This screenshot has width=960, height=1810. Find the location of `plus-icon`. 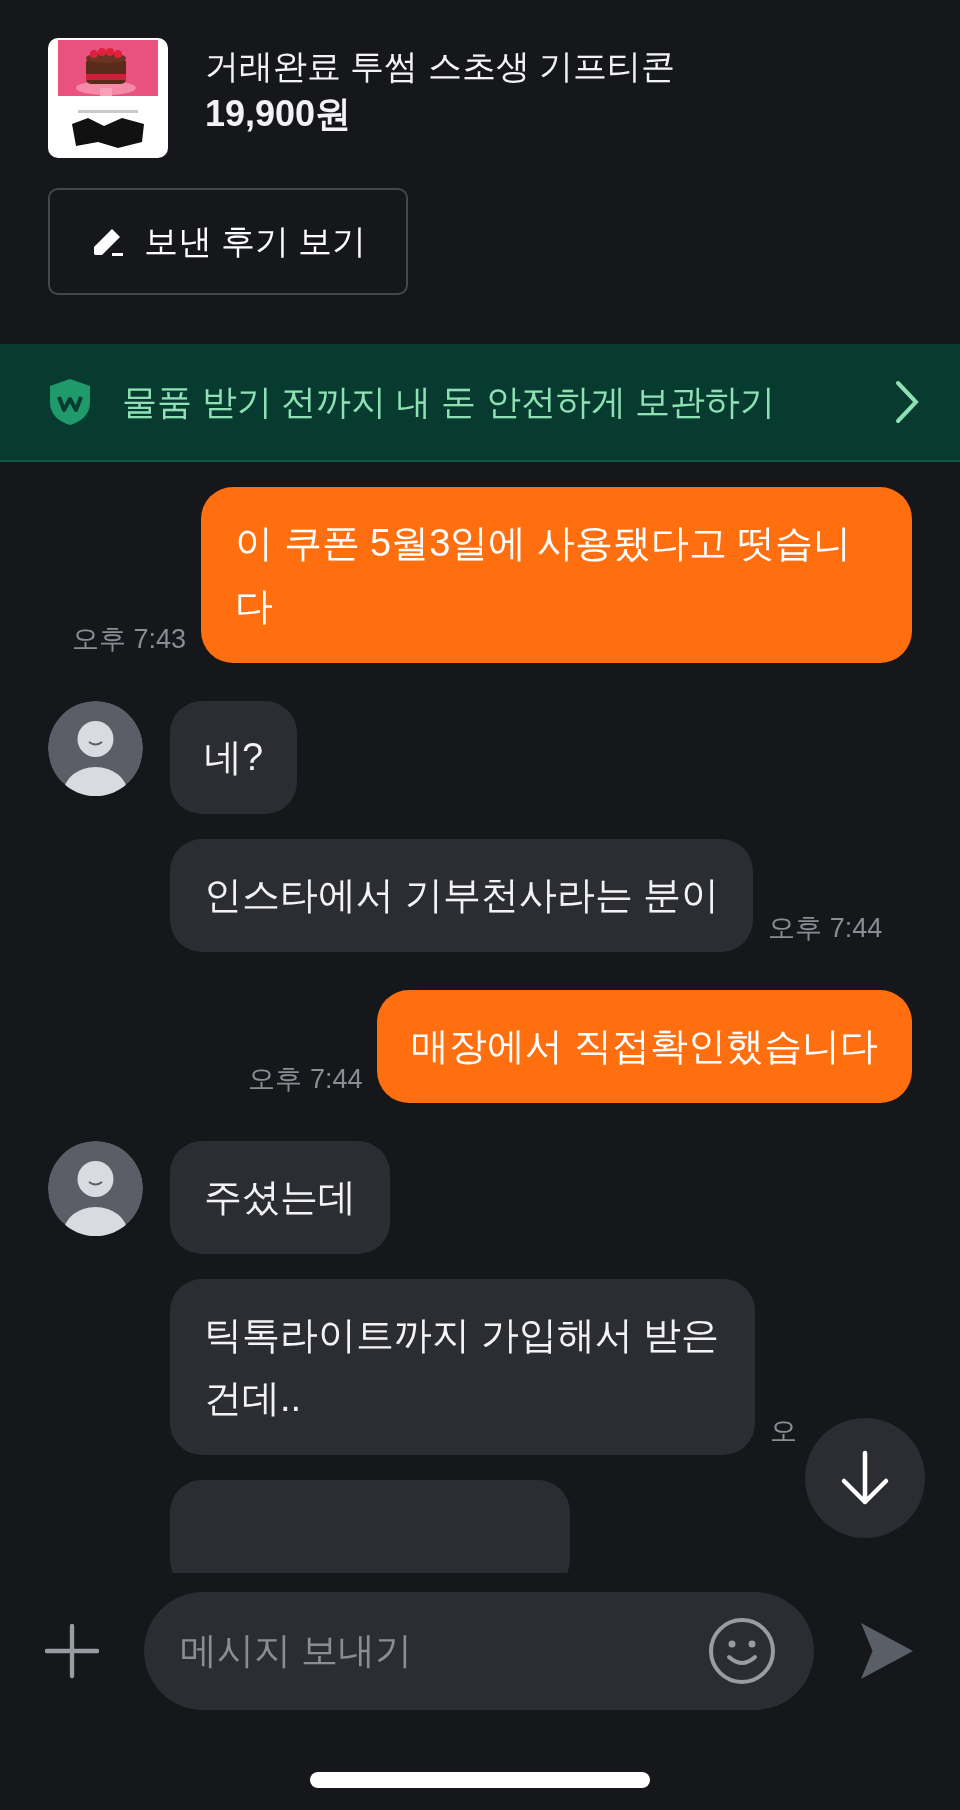

plus-icon is located at coordinates (72, 1651).